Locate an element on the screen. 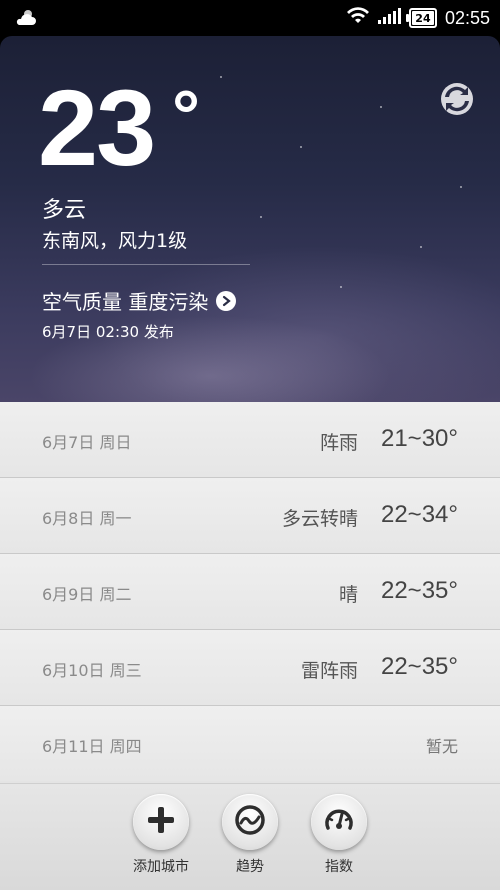 This screenshot has width=500, height=890. signal-icon is located at coordinates (389, 18).